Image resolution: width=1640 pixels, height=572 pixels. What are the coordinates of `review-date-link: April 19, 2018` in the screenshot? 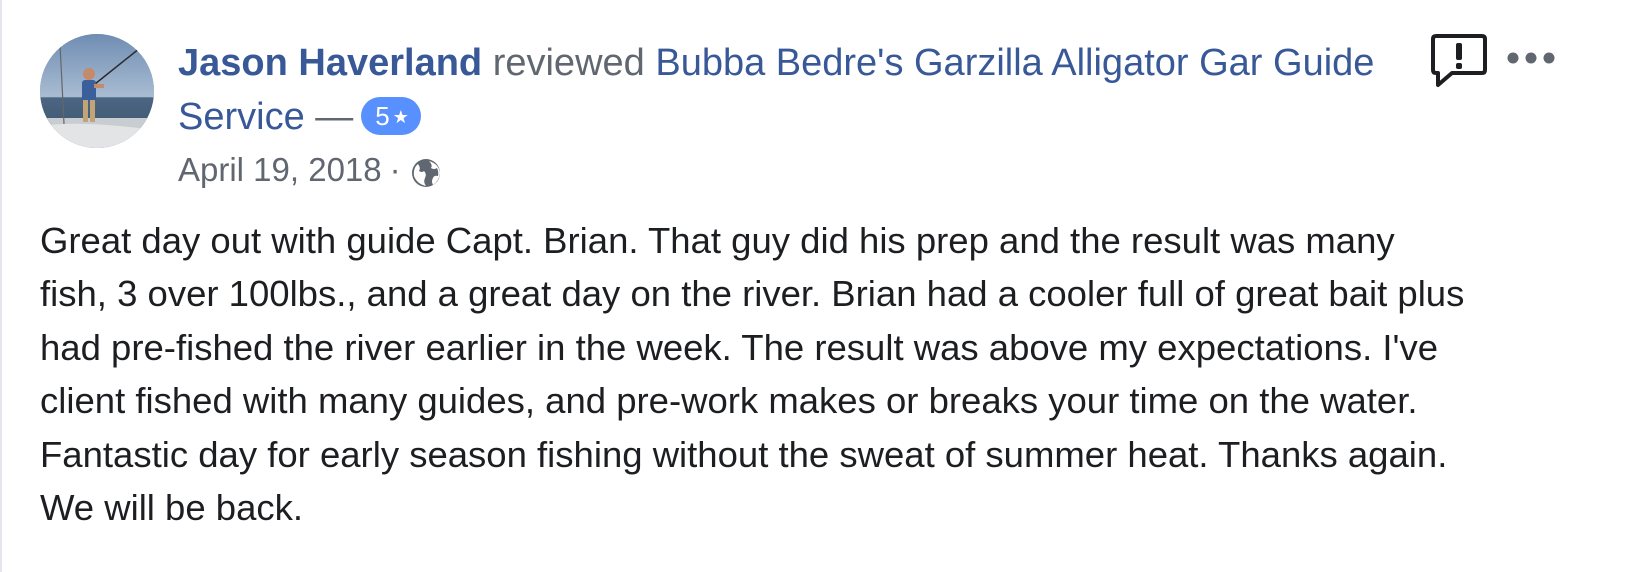 It's located at (280, 170).